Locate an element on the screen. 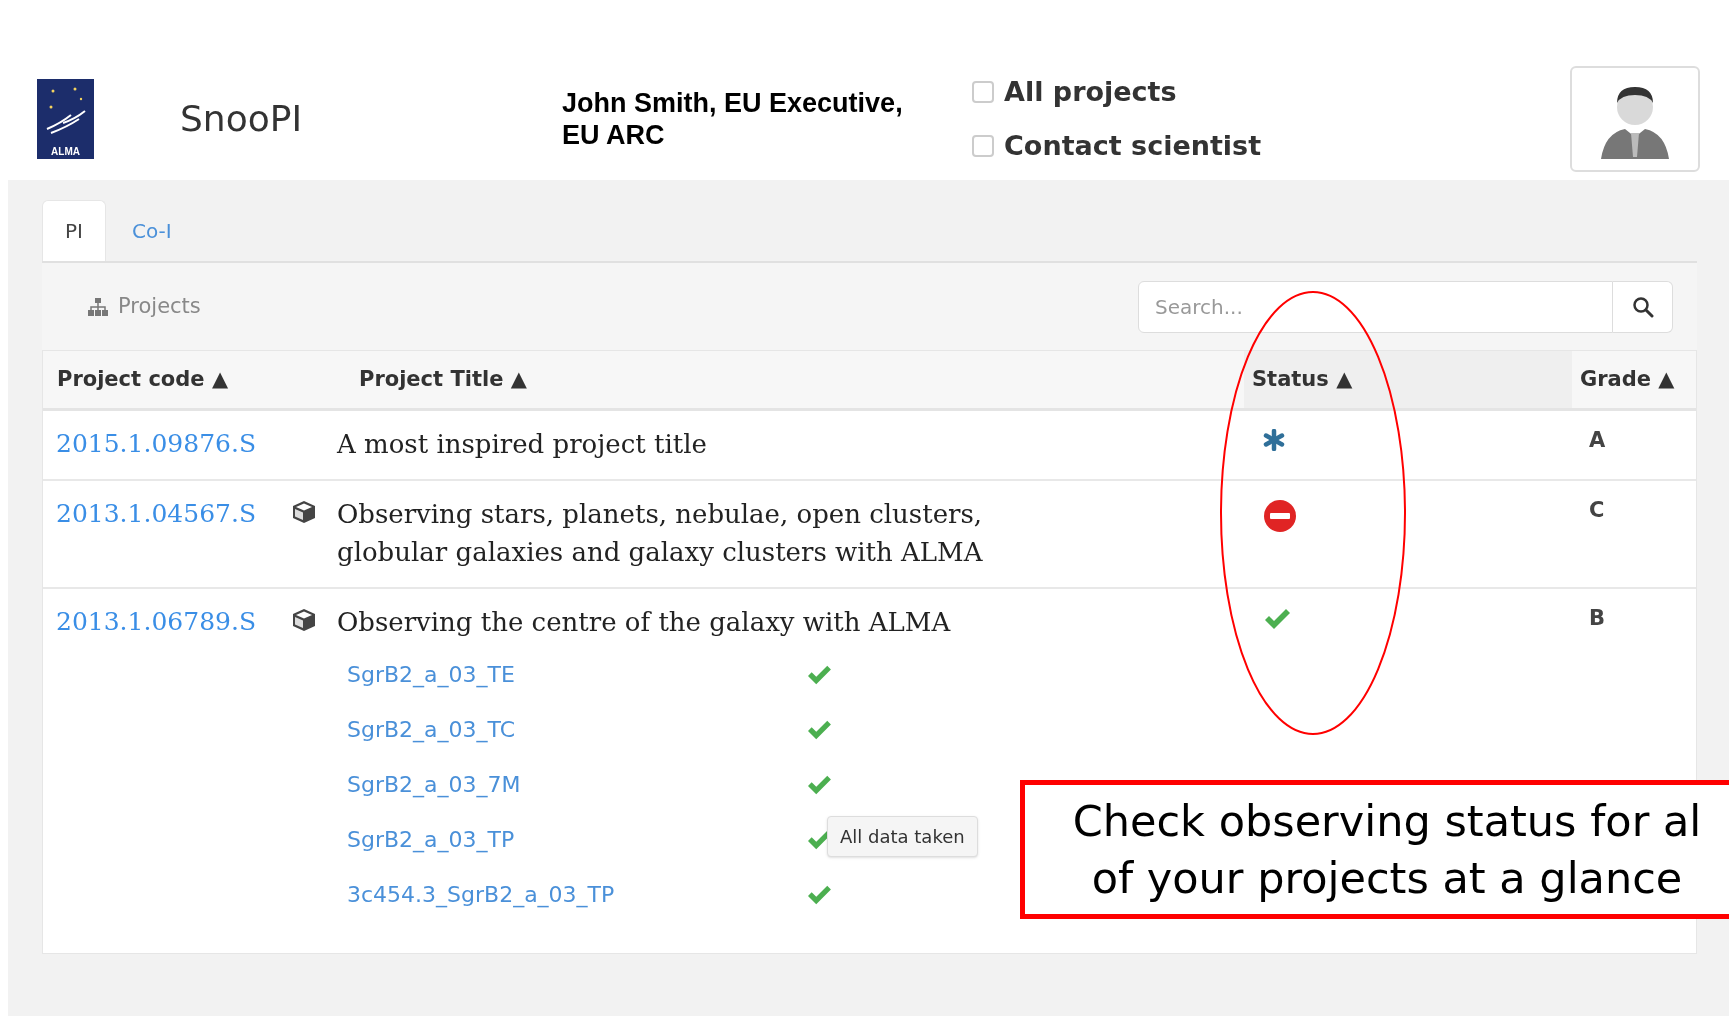  search-button is located at coordinates (1643, 306).